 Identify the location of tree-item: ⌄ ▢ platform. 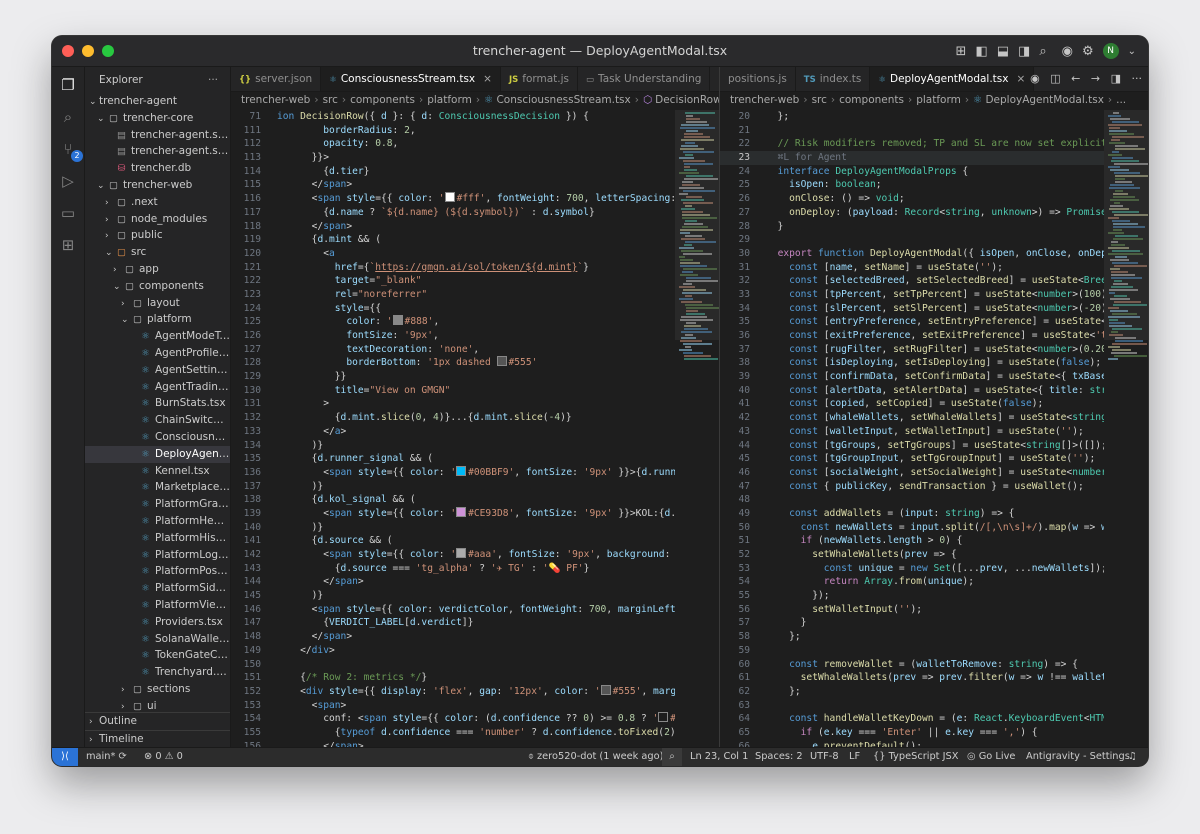
(157, 319).